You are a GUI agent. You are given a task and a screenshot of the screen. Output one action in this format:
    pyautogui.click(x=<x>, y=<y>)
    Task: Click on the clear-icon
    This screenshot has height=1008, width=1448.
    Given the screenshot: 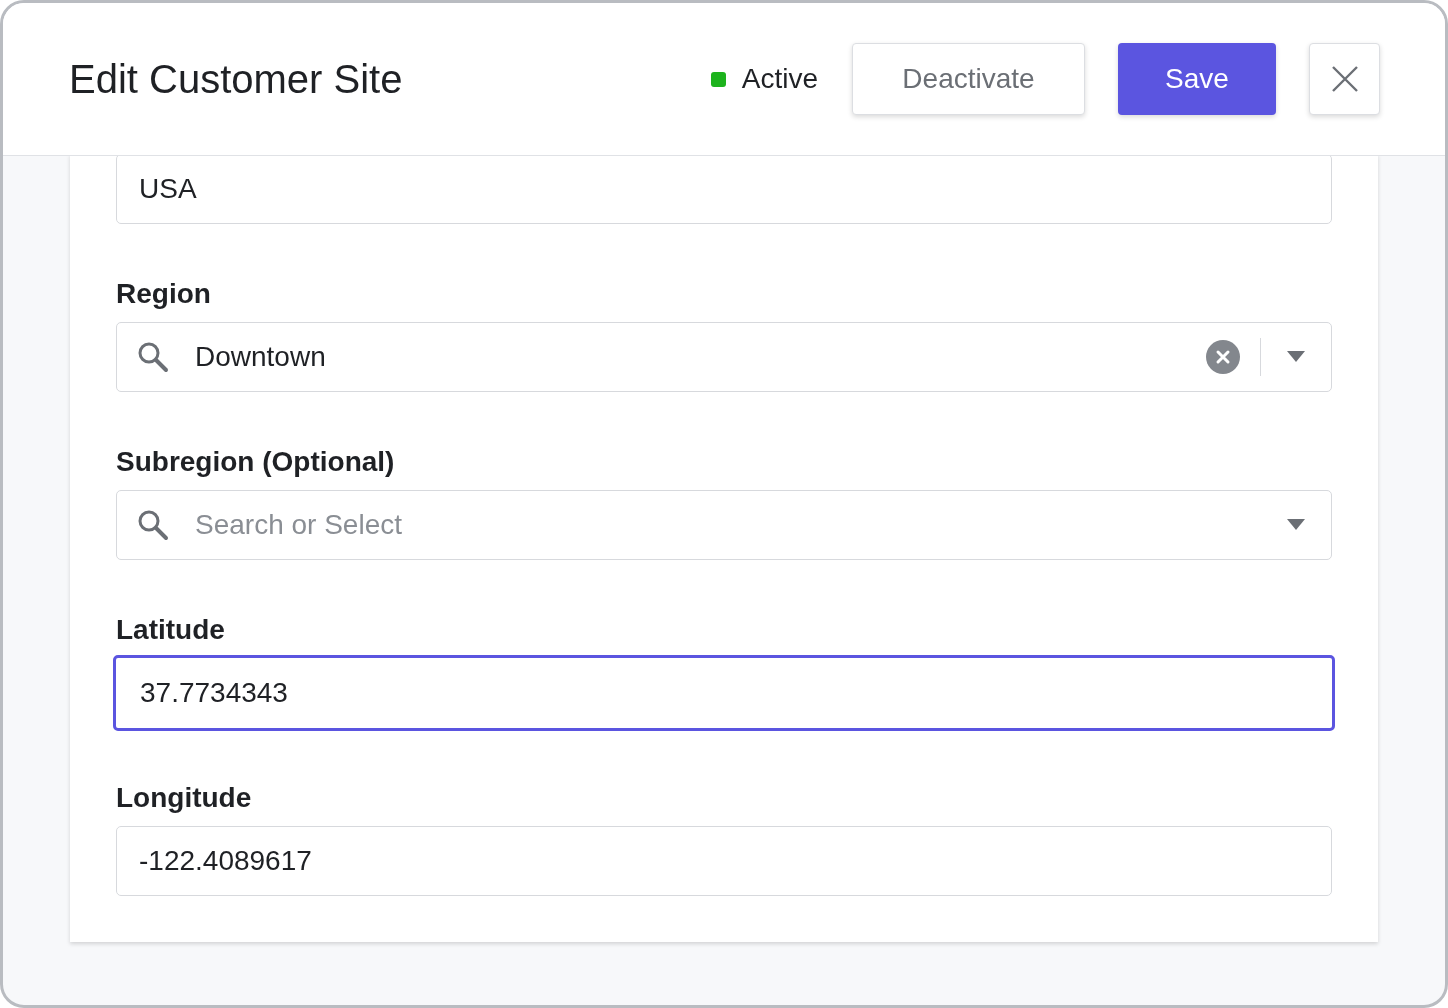 What is the action you would take?
    pyautogui.click(x=1223, y=357)
    